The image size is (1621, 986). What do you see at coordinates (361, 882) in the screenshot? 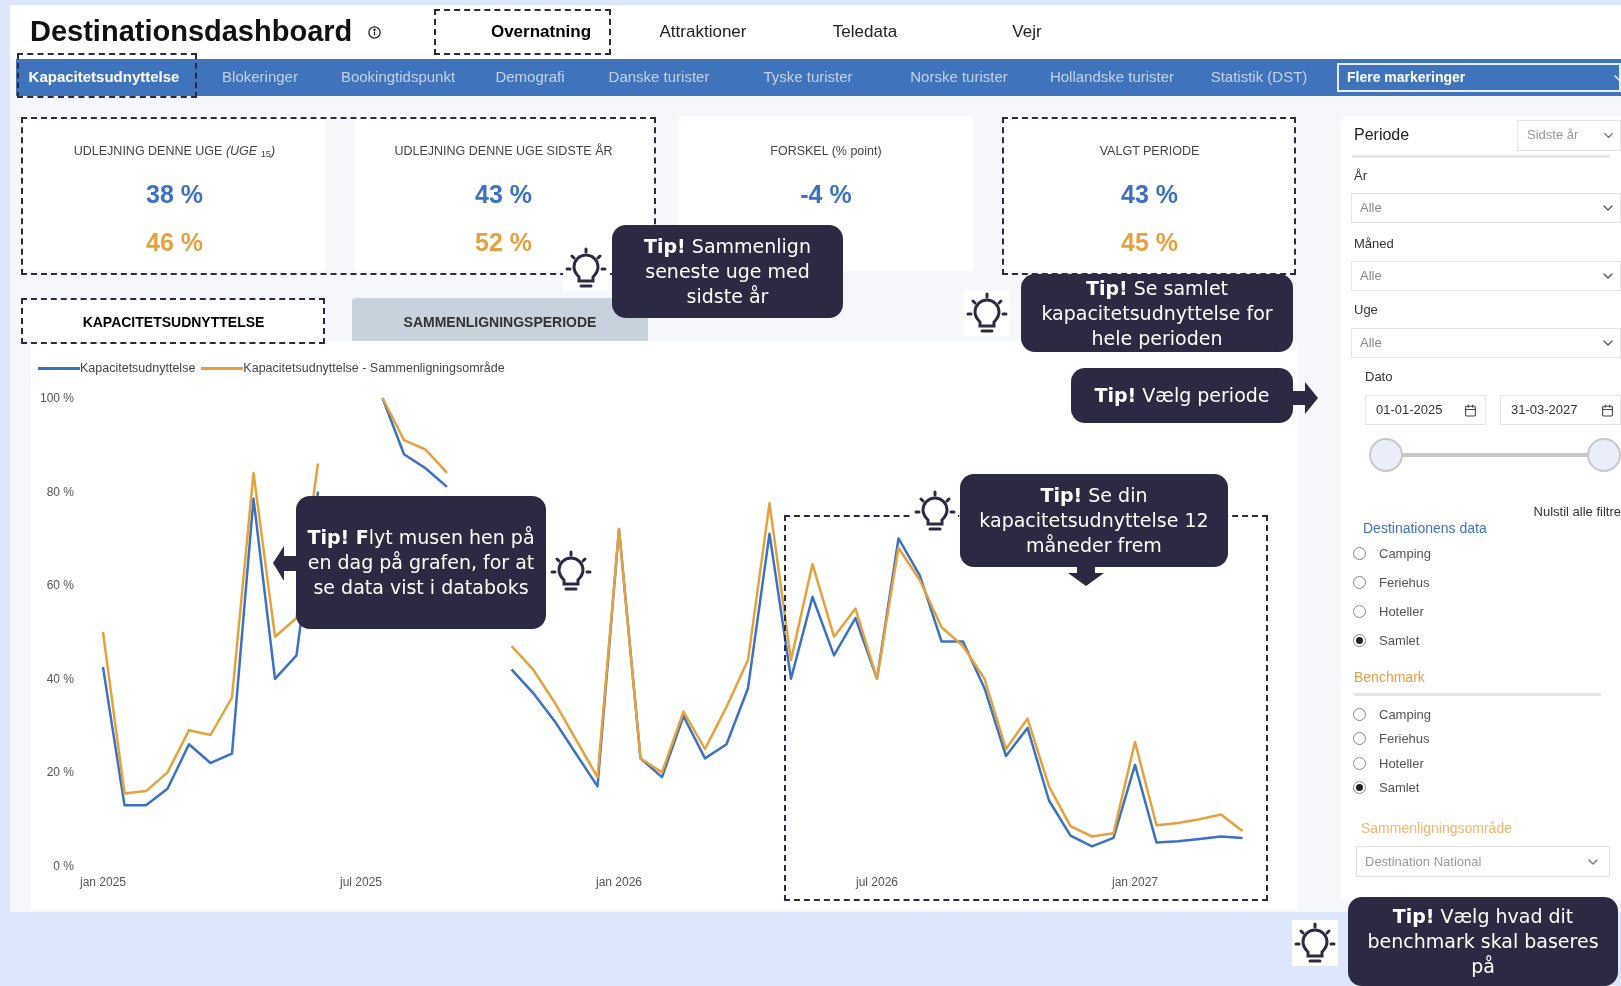
I see `axis-label: jul 2025` at bounding box center [361, 882].